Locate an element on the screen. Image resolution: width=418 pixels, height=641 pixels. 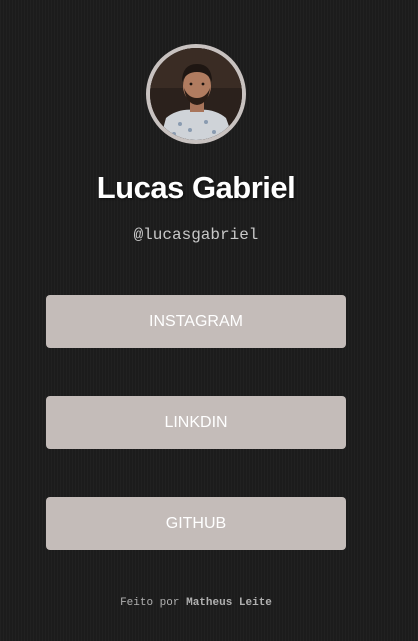
linkedin-button: LINKDIN is located at coordinates (196, 422).